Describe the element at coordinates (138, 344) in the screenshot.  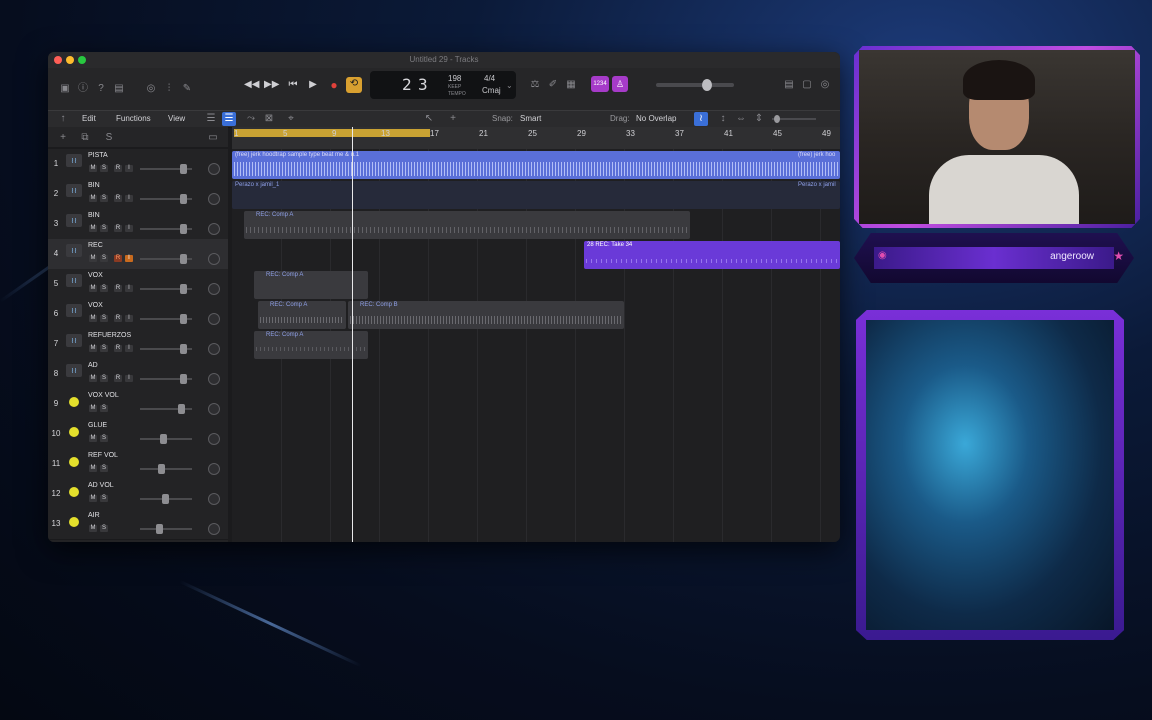
I see `track-header: 7 ≀≀ REFUERZOS M S R I` at that location.